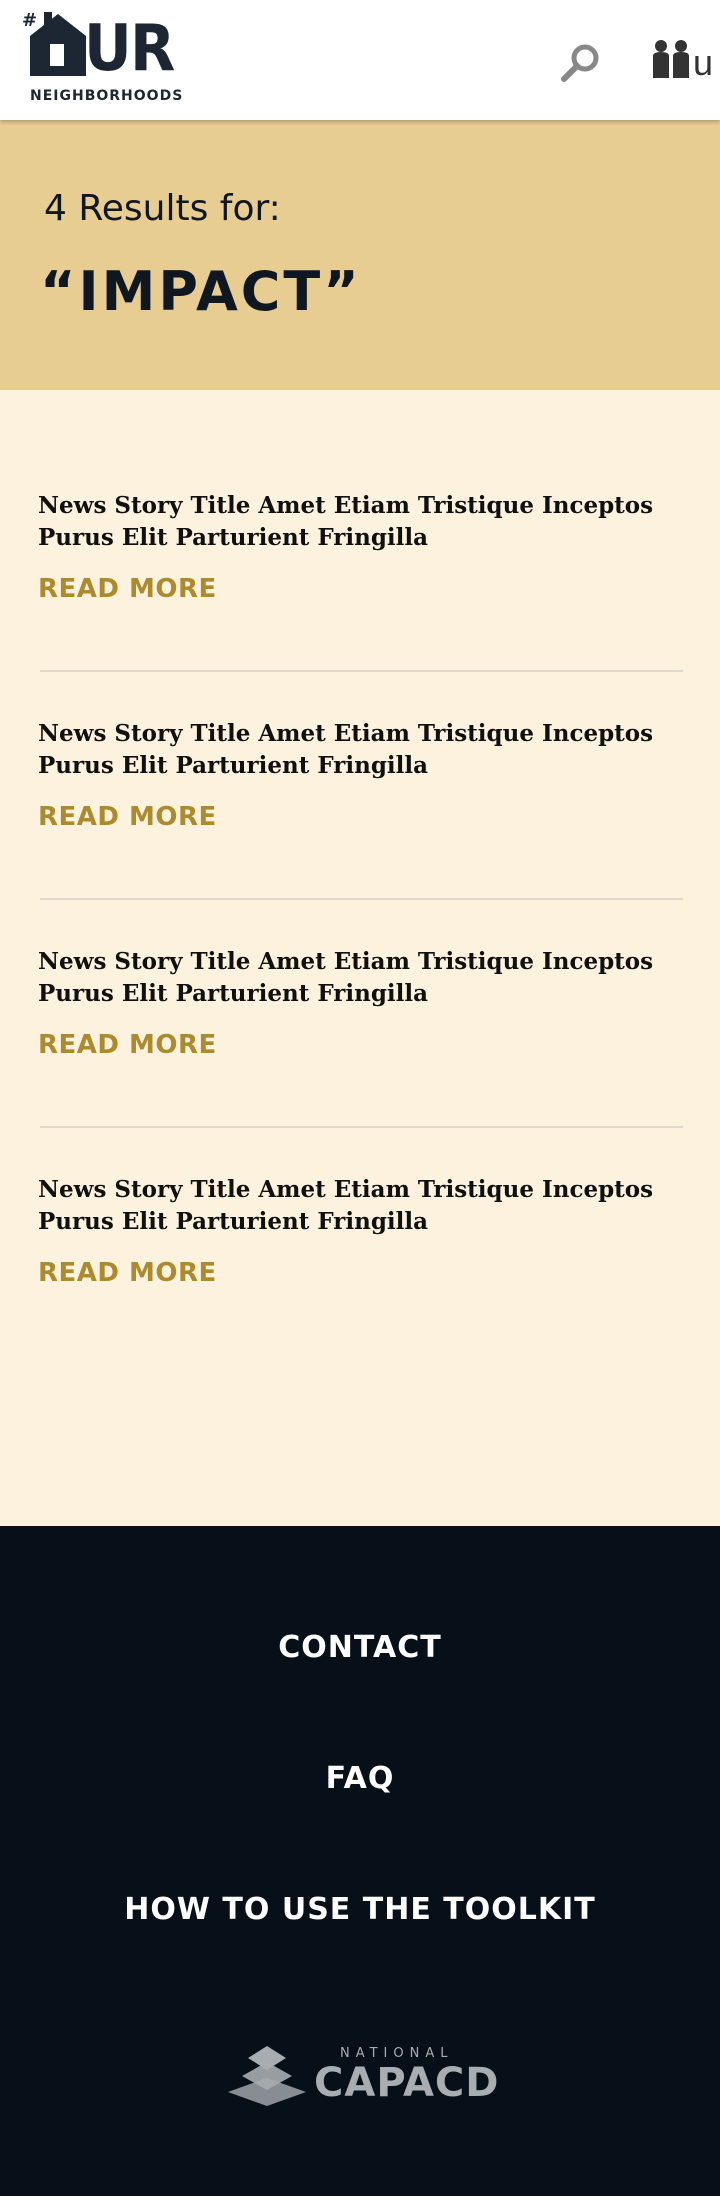  Describe the element at coordinates (671, 59) in the screenshot. I see `people-icon` at that location.